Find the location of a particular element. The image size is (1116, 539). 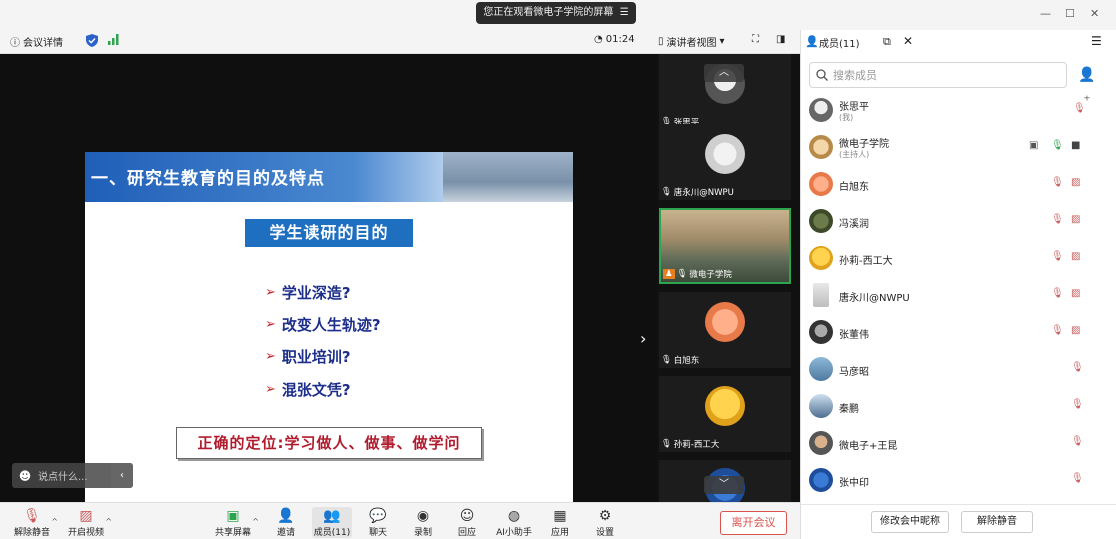

member-search-input: 搜索成员 is located at coordinates (938, 75).